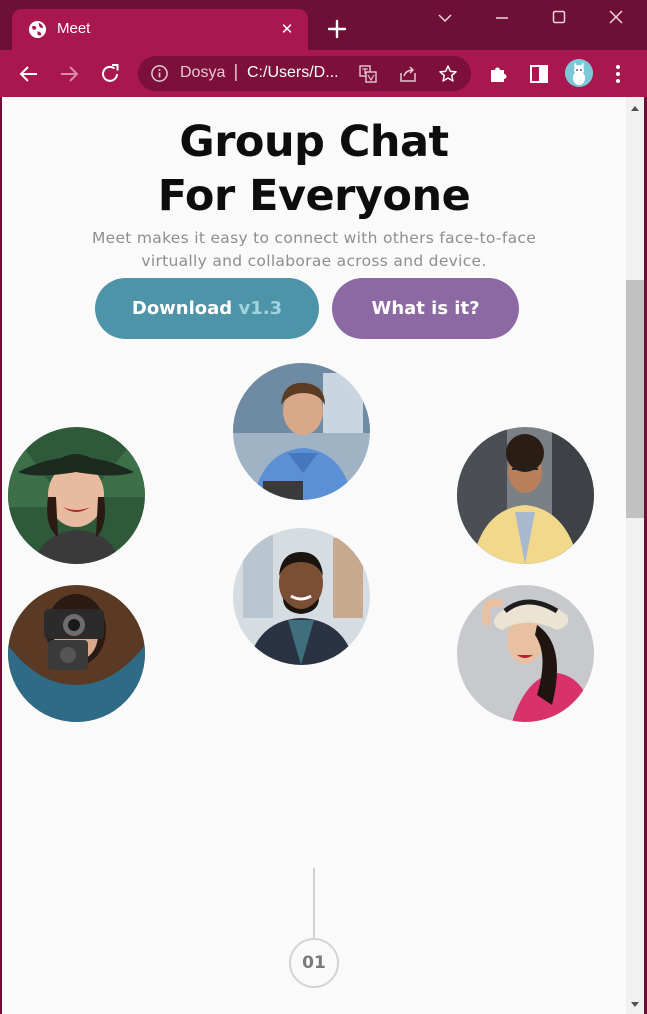 This screenshot has width=647, height=1014. Describe the element at coordinates (448, 74) in the screenshot. I see `star-icon` at that location.